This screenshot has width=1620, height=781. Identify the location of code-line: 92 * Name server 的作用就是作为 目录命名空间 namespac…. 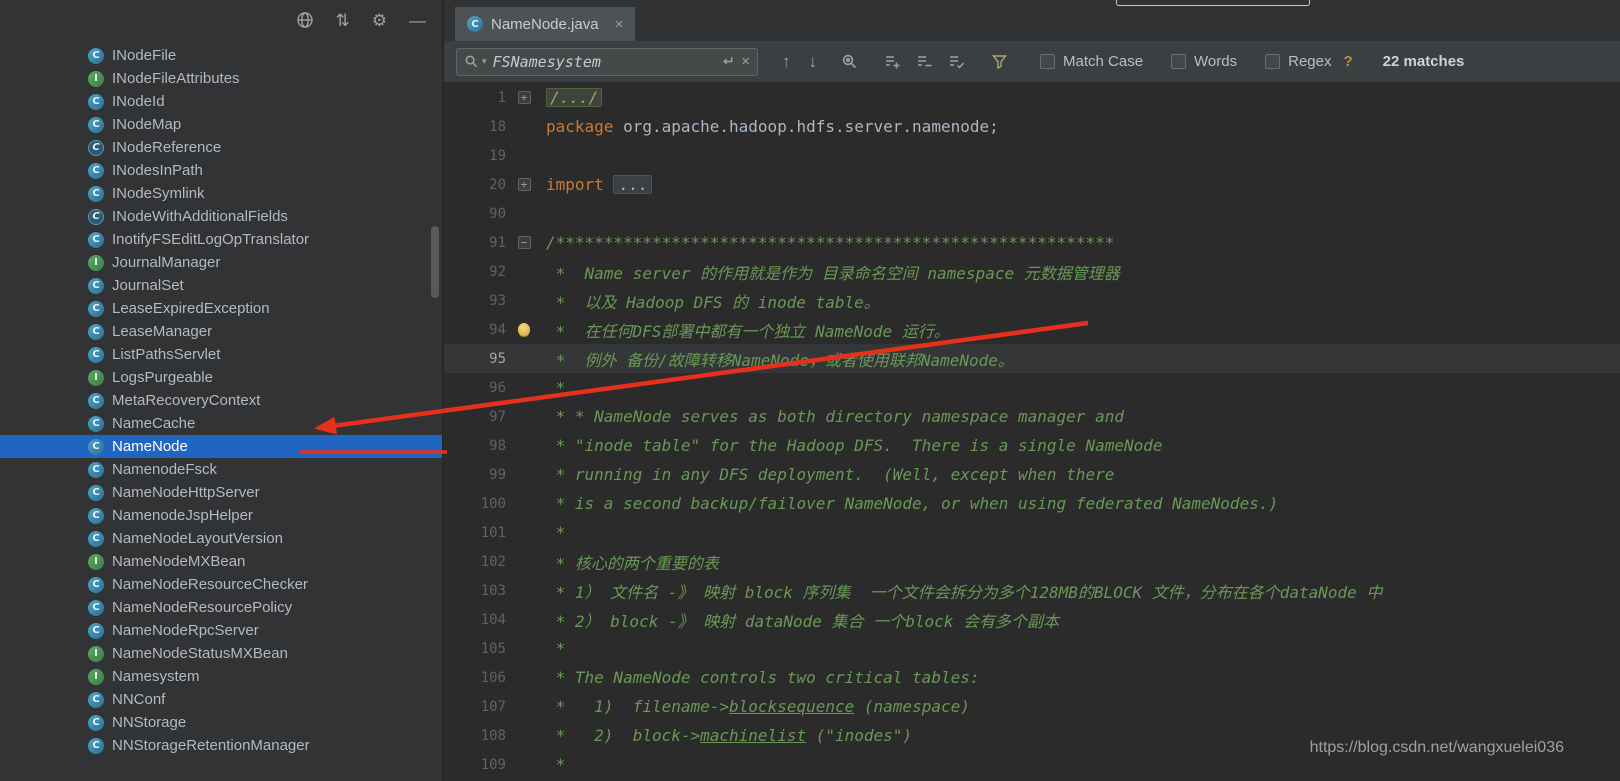
(1032, 271).